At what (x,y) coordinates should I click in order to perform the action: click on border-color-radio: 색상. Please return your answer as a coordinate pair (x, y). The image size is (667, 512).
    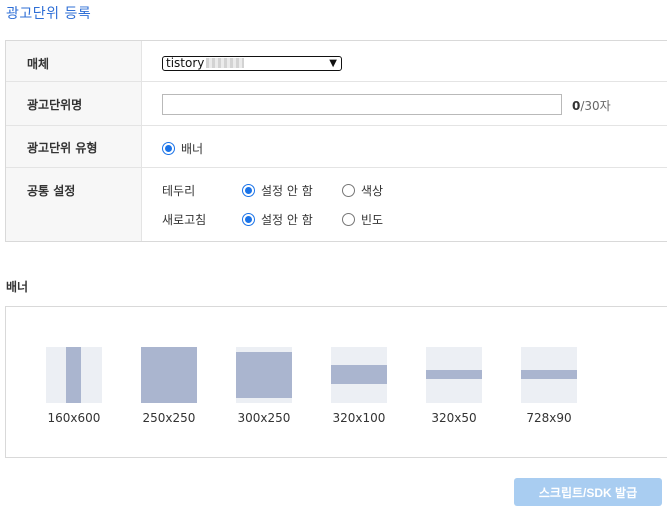
    Looking at the image, I should click on (362, 190).